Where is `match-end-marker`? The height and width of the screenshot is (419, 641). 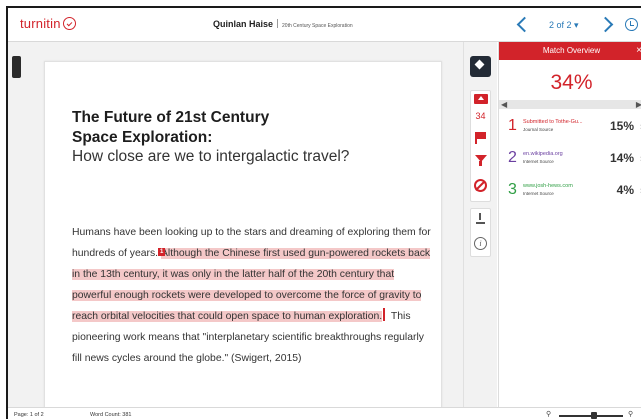 match-end-marker is located at coordinates (384, 314).